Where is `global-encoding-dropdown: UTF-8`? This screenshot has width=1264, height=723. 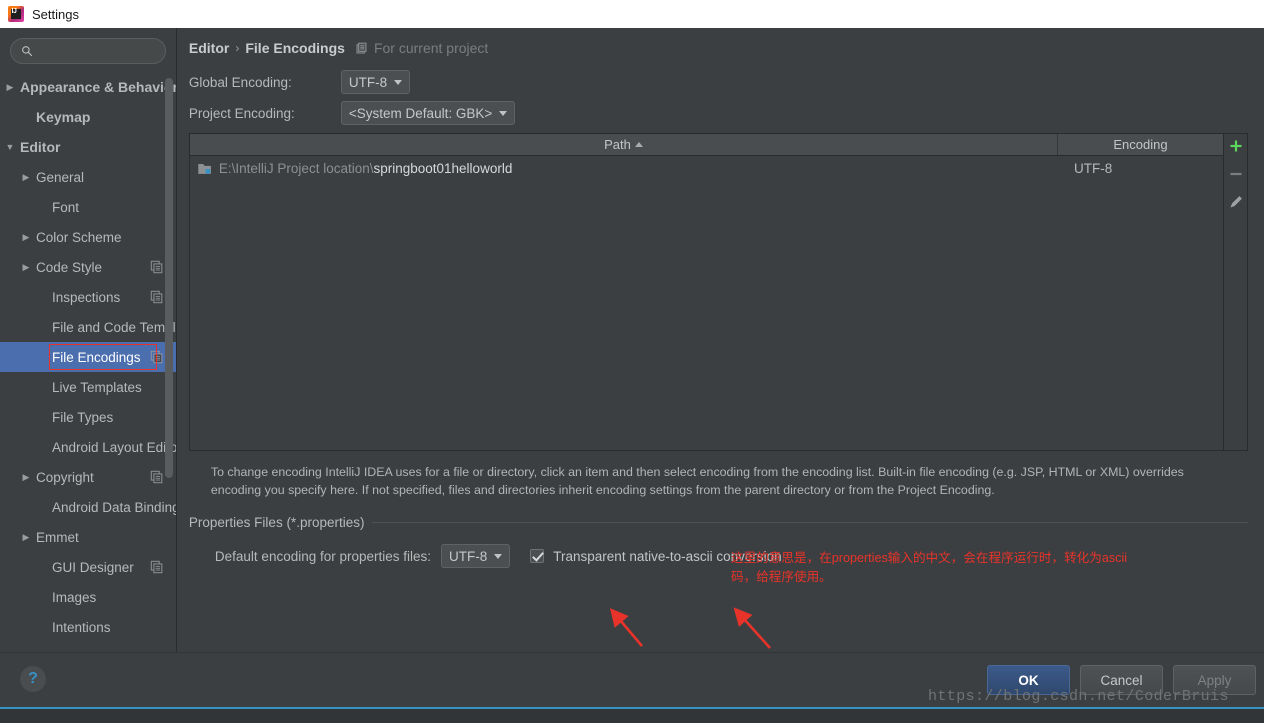 global-encoding-dropdown: UTF-8 is located at coordinates (375, 82).